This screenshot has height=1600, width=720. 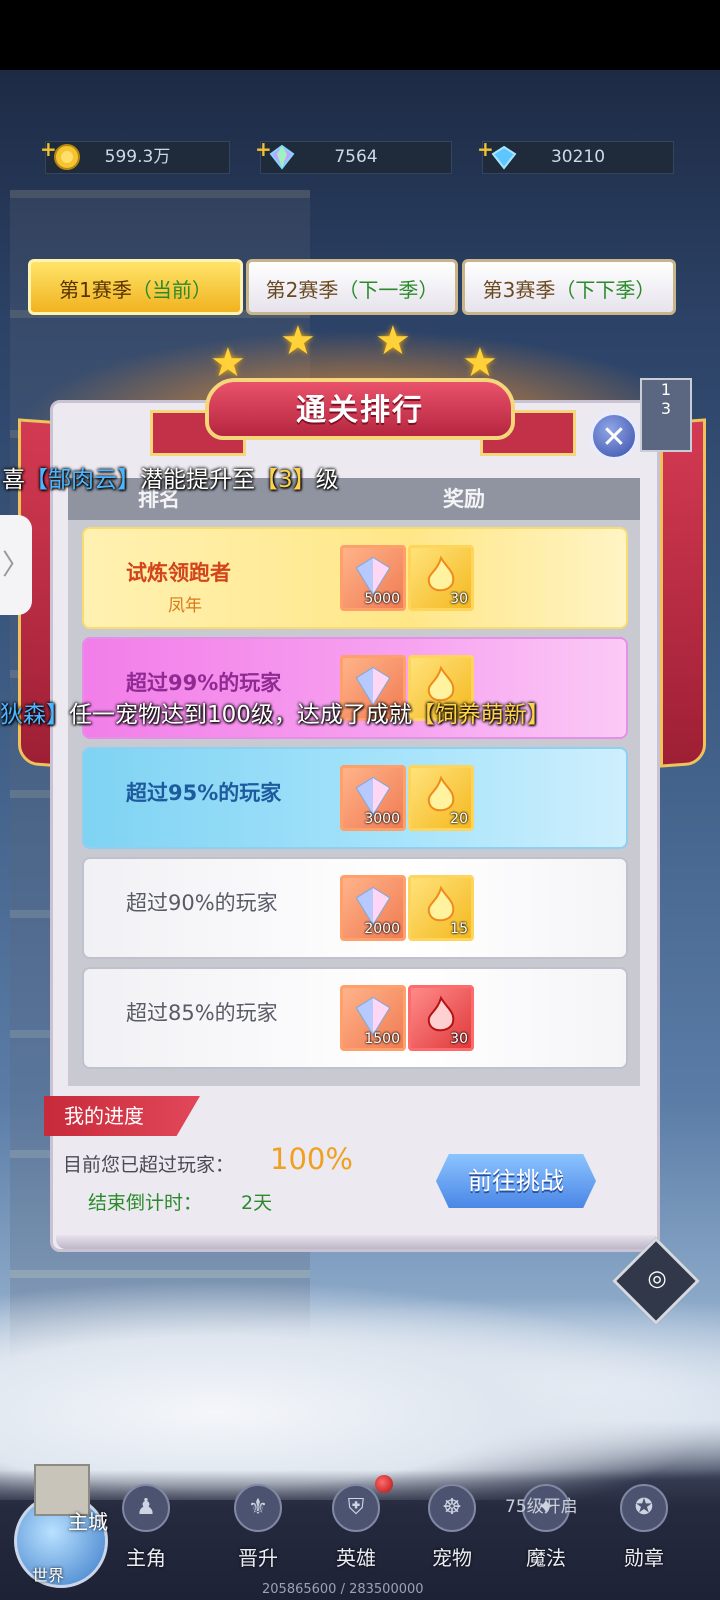 I want to click on tab-season-2: 第2赛季（下一季）, so click(x=352, y=287).